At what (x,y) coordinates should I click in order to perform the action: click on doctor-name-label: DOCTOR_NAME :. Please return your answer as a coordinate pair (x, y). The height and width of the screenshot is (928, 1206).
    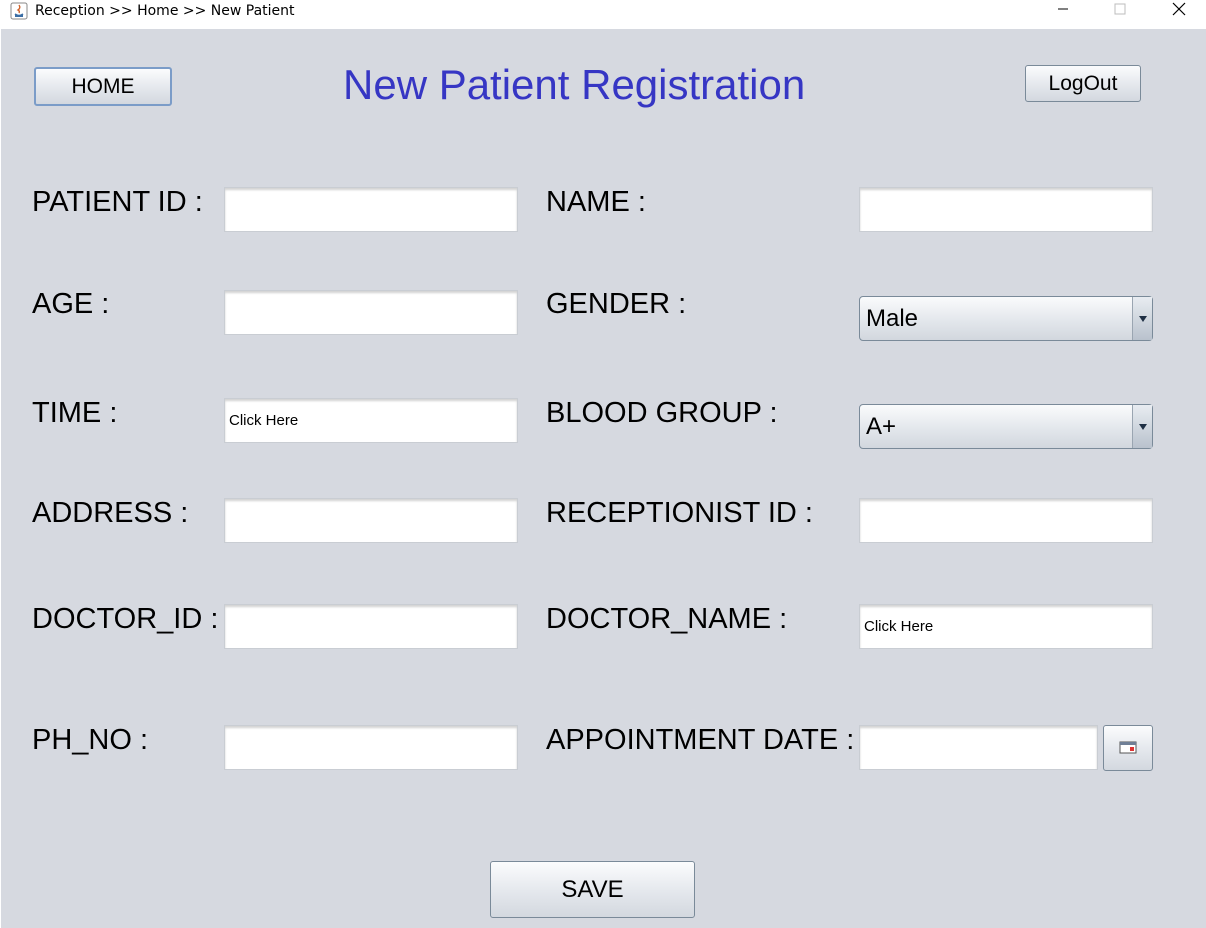
    Looking at the image, I should click on (667, 619).